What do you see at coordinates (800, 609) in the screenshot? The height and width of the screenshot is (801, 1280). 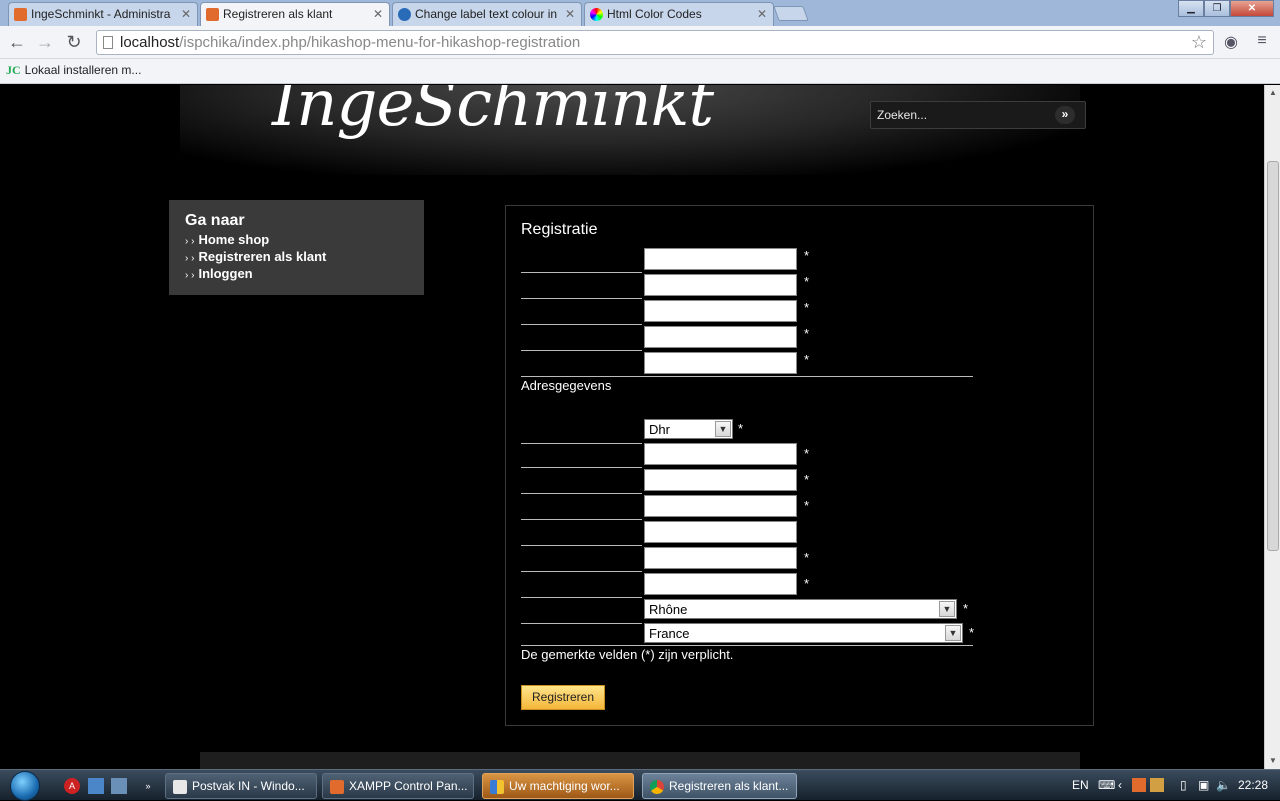 I see `state-select: Rhône ▼` at bounding box center [800, 609].